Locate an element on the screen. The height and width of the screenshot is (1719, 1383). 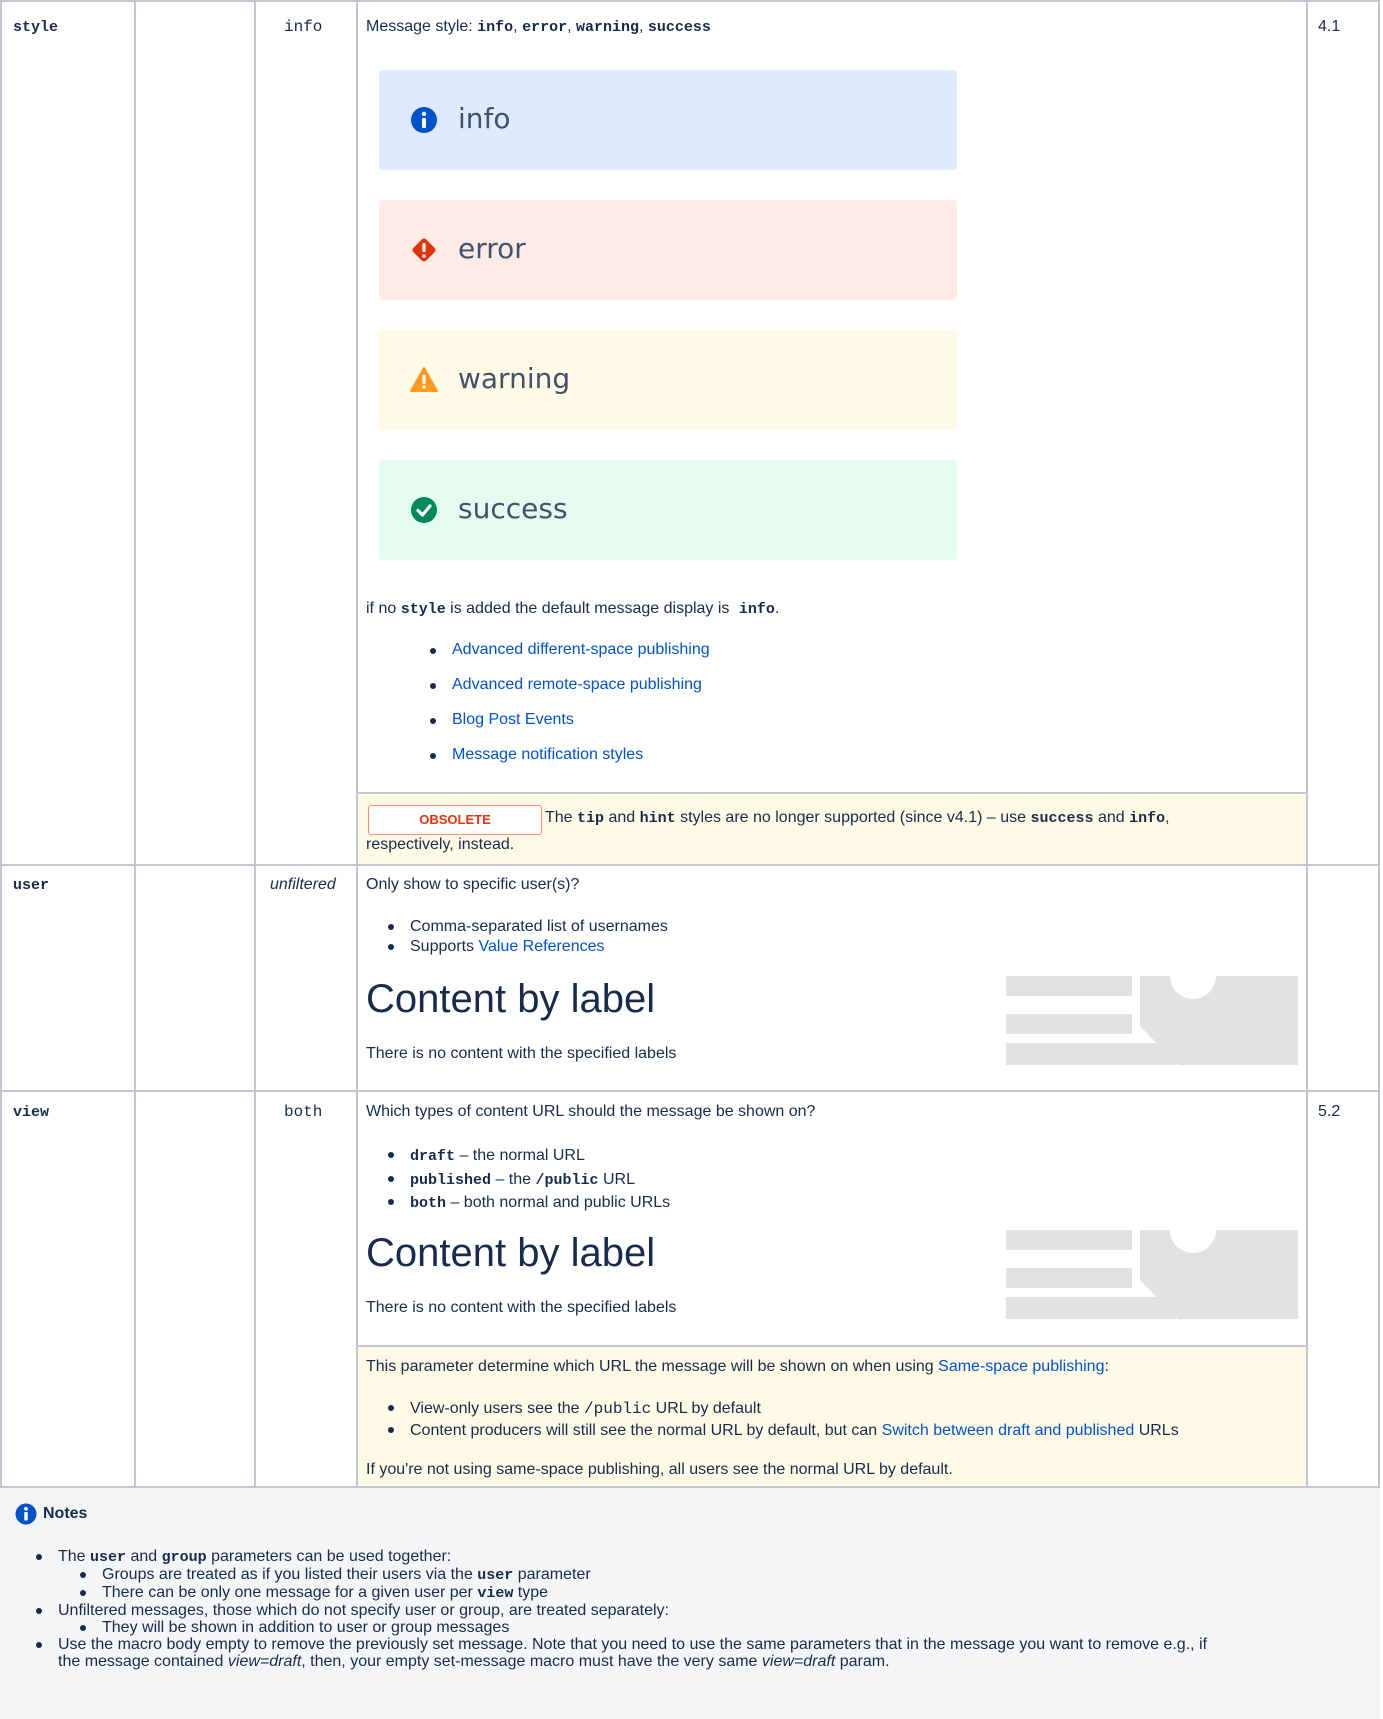
list-item: Comma-separated list of usernames is located at coordinates (528, 927).